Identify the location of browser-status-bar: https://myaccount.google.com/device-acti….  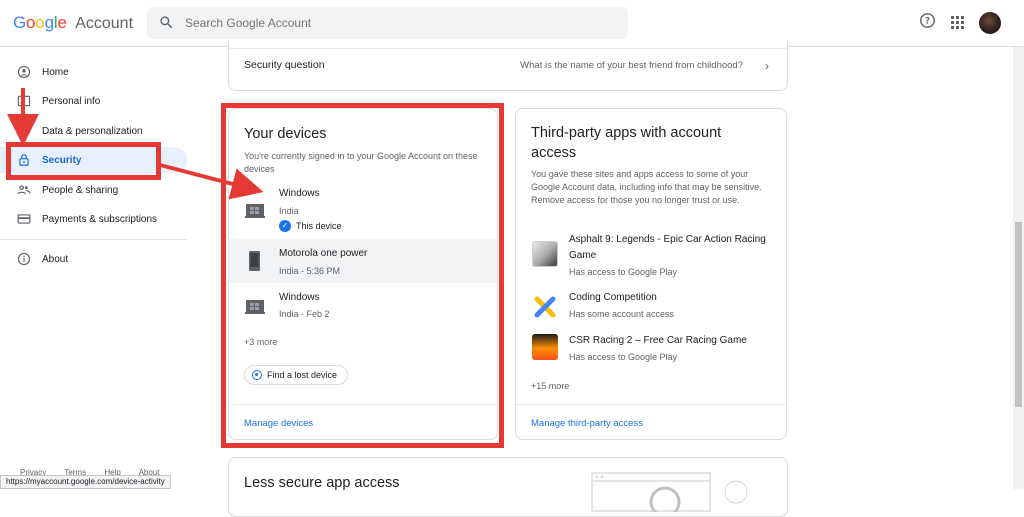
(85, 482).